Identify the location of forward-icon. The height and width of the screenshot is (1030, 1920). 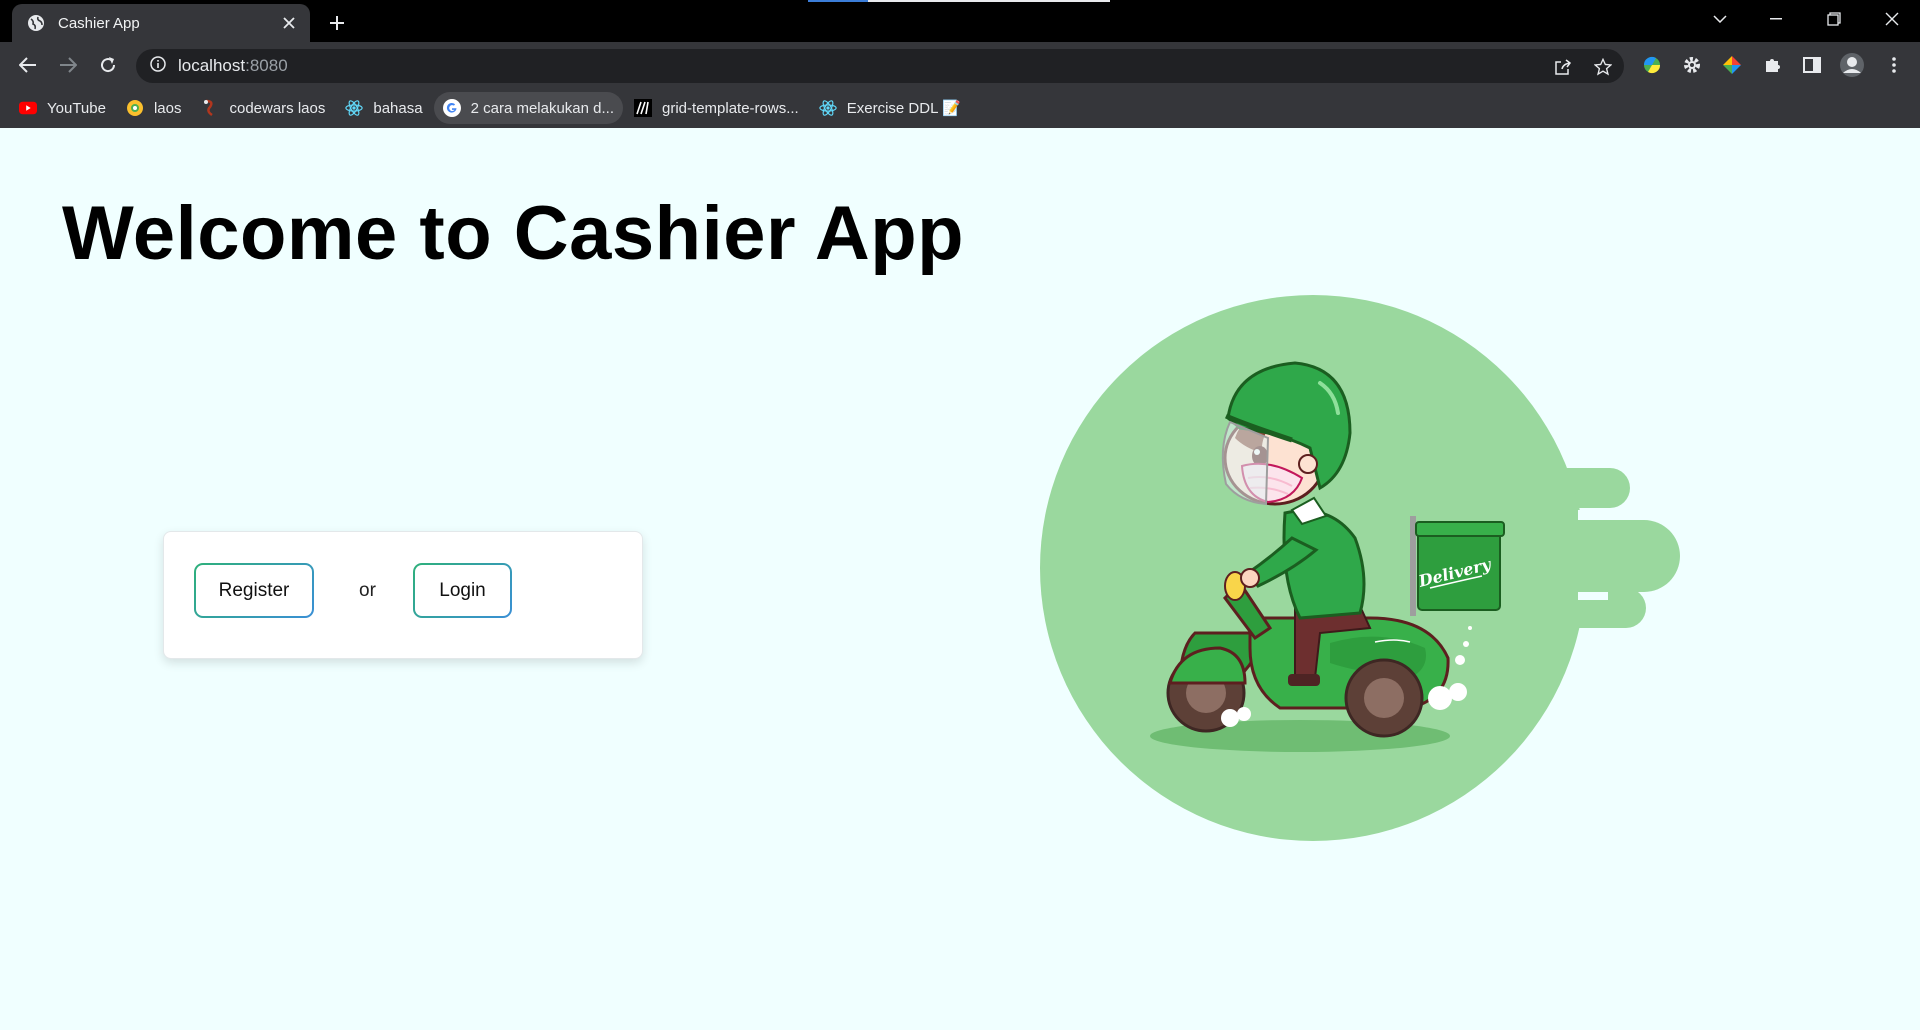
(68, 65).